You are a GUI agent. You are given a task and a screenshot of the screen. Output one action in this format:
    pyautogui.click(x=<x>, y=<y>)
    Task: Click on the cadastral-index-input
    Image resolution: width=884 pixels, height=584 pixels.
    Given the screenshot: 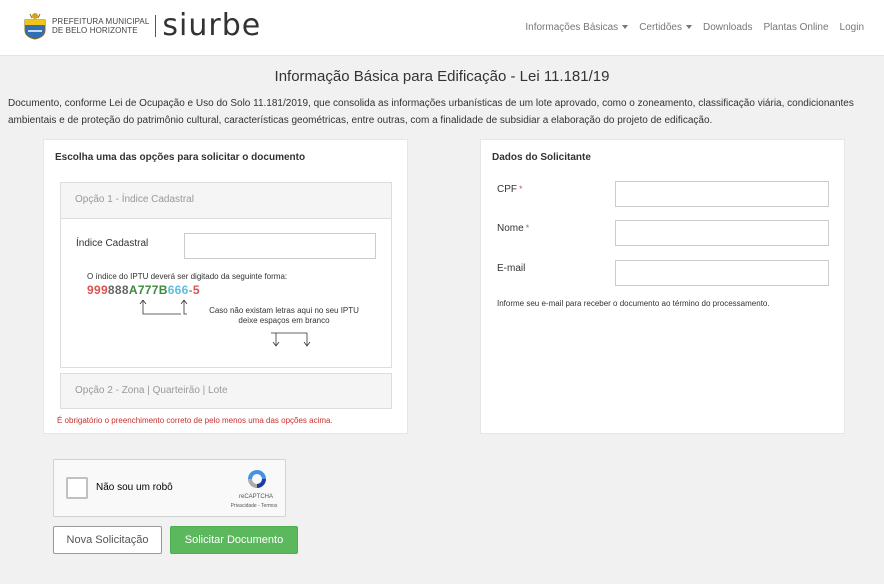 What is the action you would take?
    pyautogui.click(x=280, y=246)
    